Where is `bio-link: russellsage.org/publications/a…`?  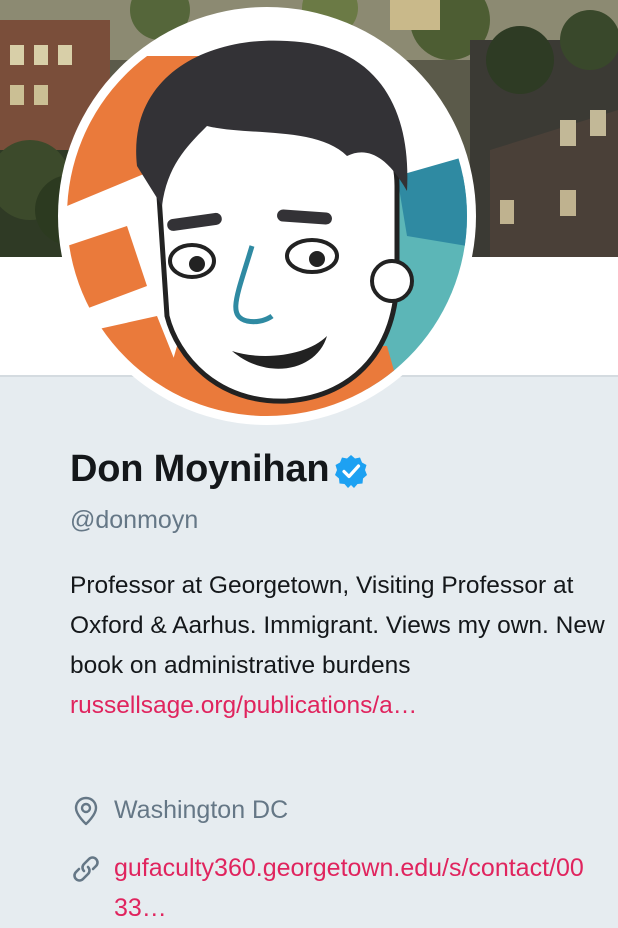 bio-link: russellsage.org/publications/a… is located at coordinates (243, 705).